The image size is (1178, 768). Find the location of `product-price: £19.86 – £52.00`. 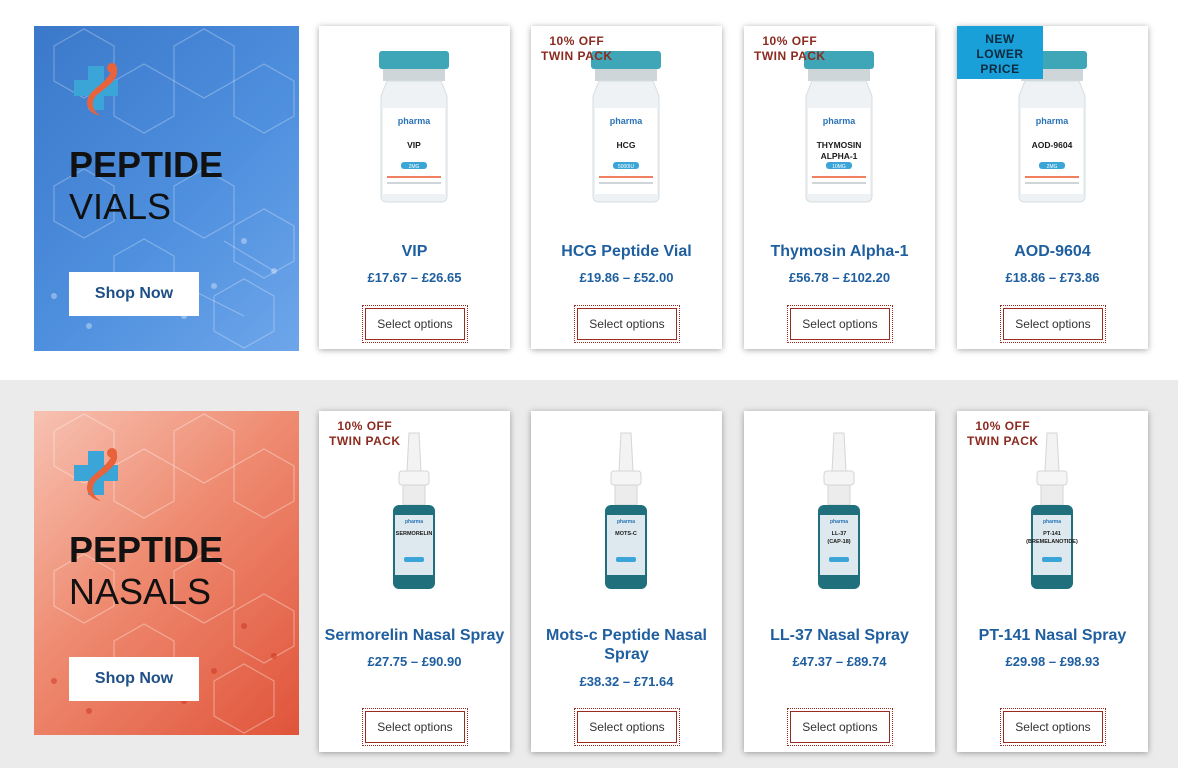

product-price: £19.86 – £52.00 is located at coordinates (626, 277).